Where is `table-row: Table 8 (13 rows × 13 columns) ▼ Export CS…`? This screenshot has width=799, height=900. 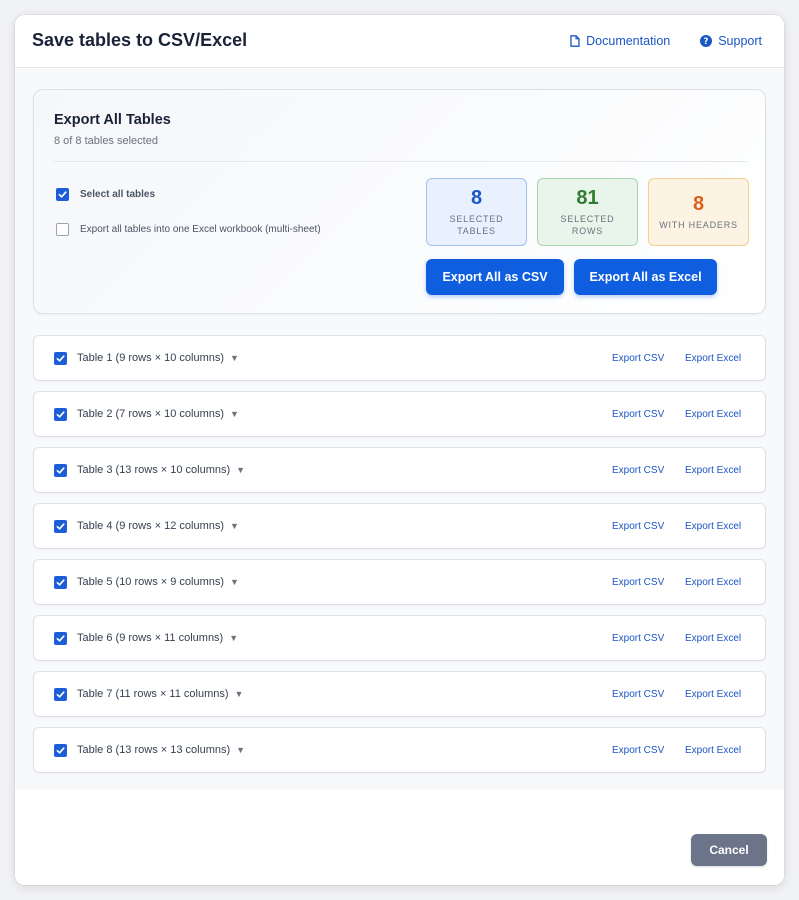
table-row: Table 8 (13 rows × 13 columns) ▼ Export CS… is located at coordinates (399, 750).